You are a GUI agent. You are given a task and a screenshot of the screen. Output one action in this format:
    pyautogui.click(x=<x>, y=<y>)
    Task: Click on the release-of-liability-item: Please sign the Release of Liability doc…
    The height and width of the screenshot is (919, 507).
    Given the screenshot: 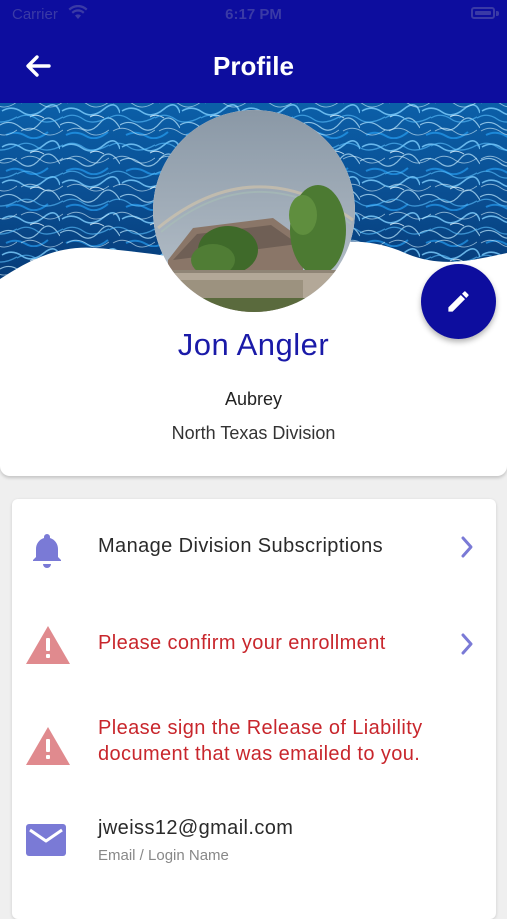 What is the action you would take?
    pyautogui.click(x=254, y=745)
    